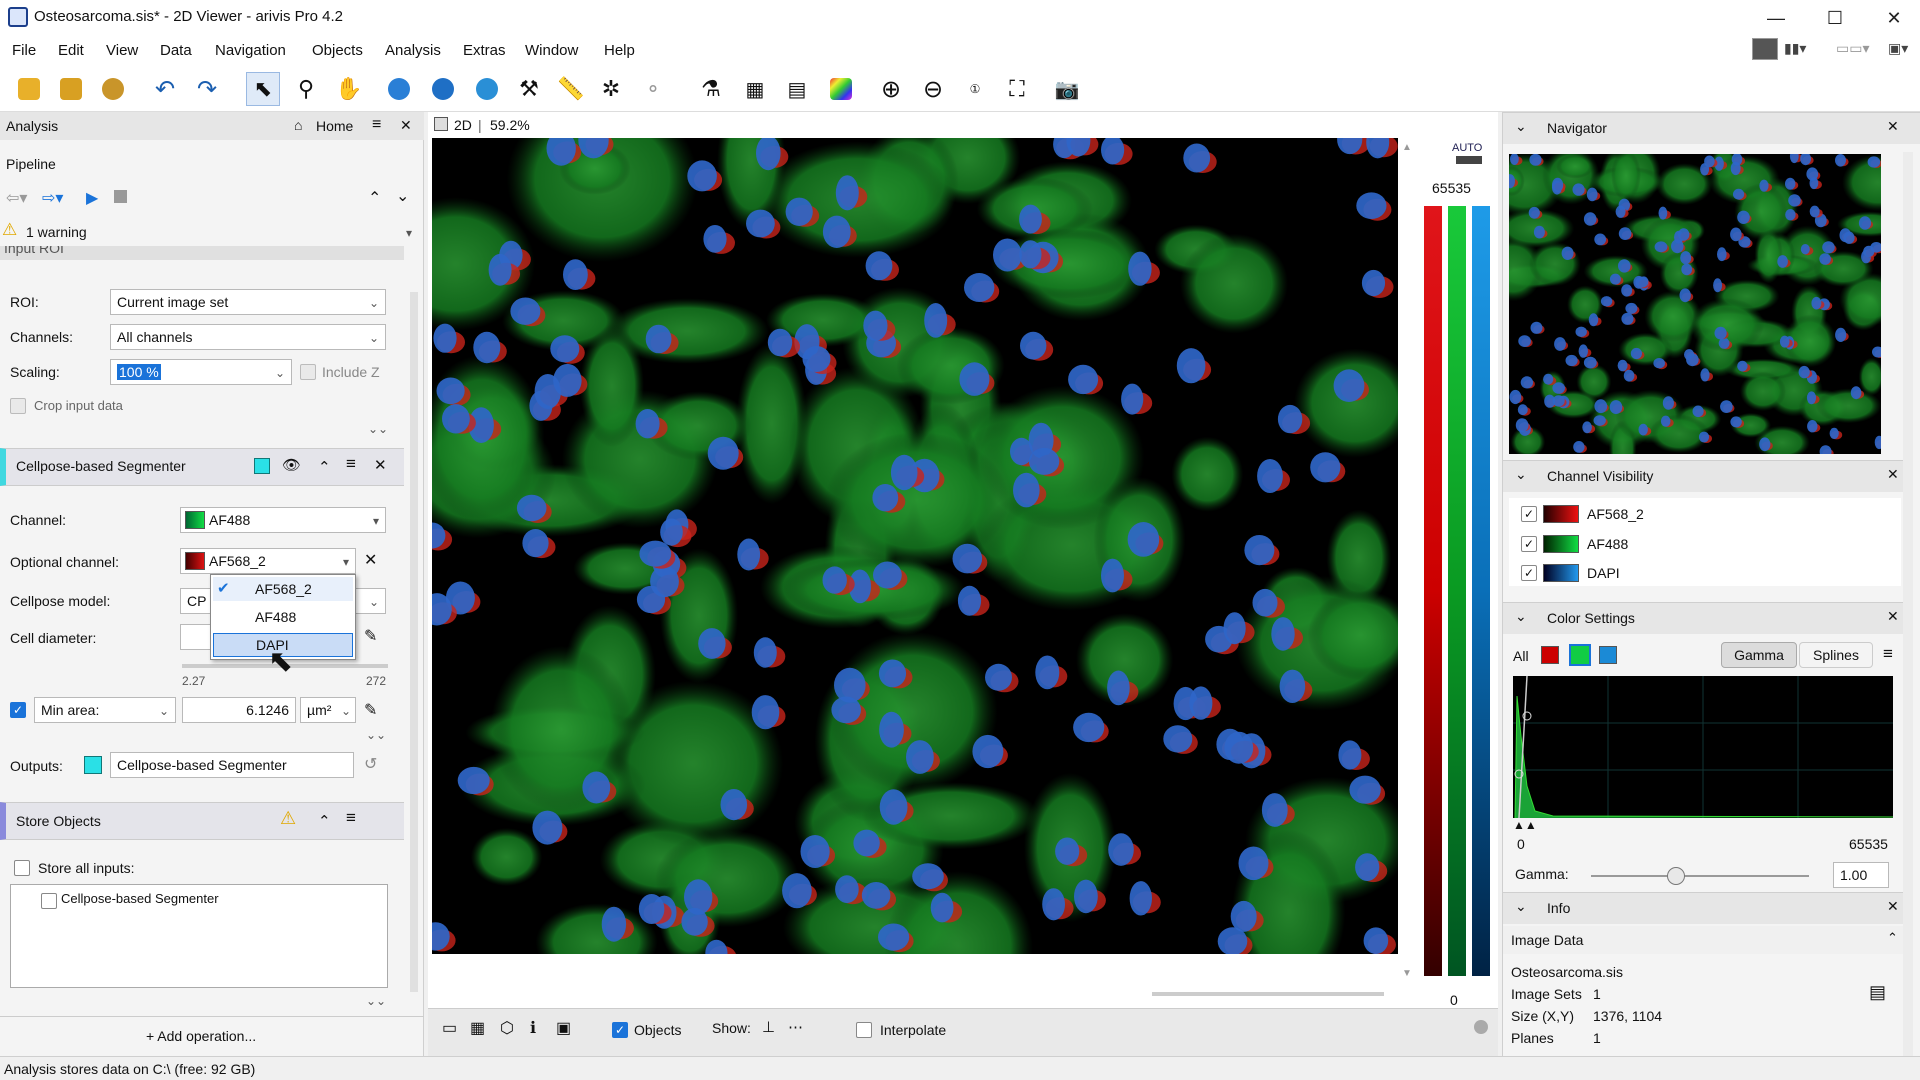  What do you see at coordinates (1795, 48) in the screenshot?
I see `layout-split-icon: ▮▮▾` at bounding box center [1795, 48].